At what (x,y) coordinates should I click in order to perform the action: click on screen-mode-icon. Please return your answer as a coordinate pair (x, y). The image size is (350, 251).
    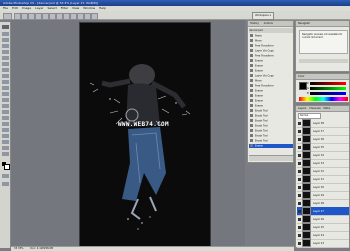
    Looking at the image, I should click on (5, 184).